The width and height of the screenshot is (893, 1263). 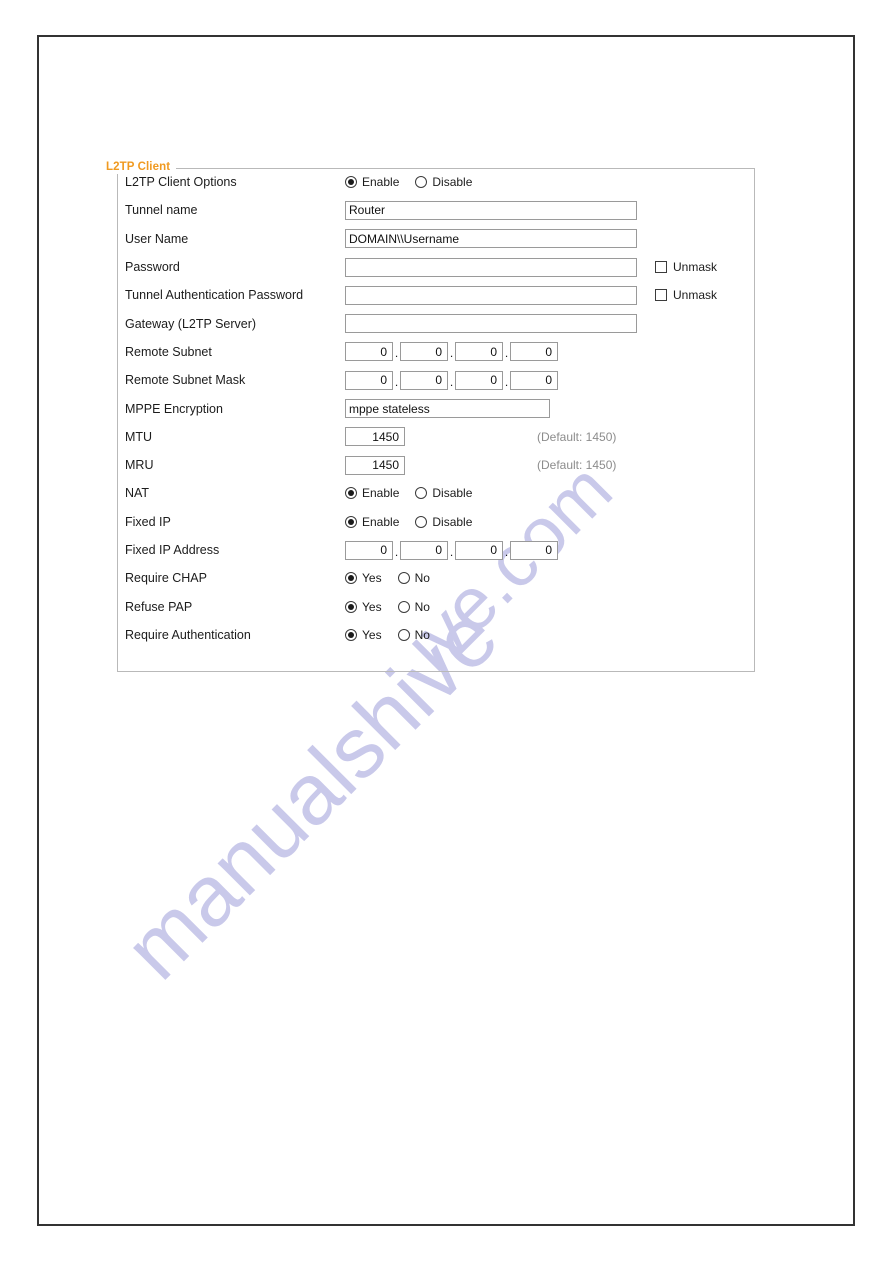 I want to click on row-nat: NAT Enable Disable, so click(x=436, y=493).